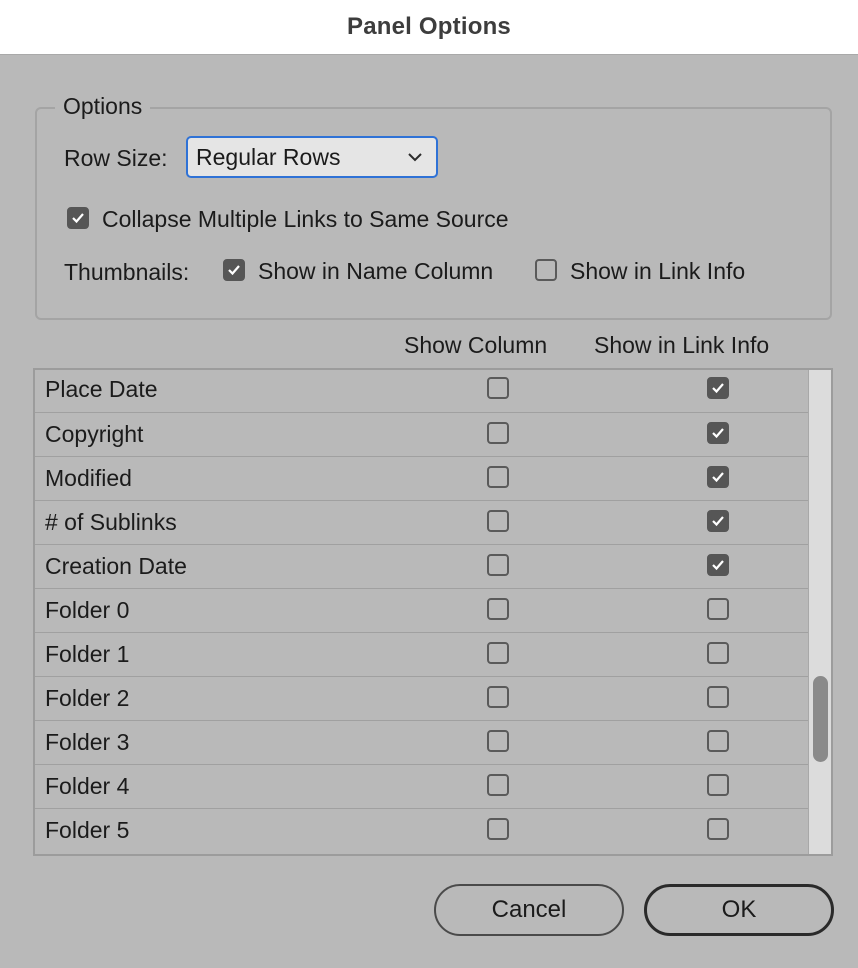 This screenshot has height=968, width=858. Describe the element at coordinates (94, 434) in the screenshot. I see `row-label: Copyright` at that location.